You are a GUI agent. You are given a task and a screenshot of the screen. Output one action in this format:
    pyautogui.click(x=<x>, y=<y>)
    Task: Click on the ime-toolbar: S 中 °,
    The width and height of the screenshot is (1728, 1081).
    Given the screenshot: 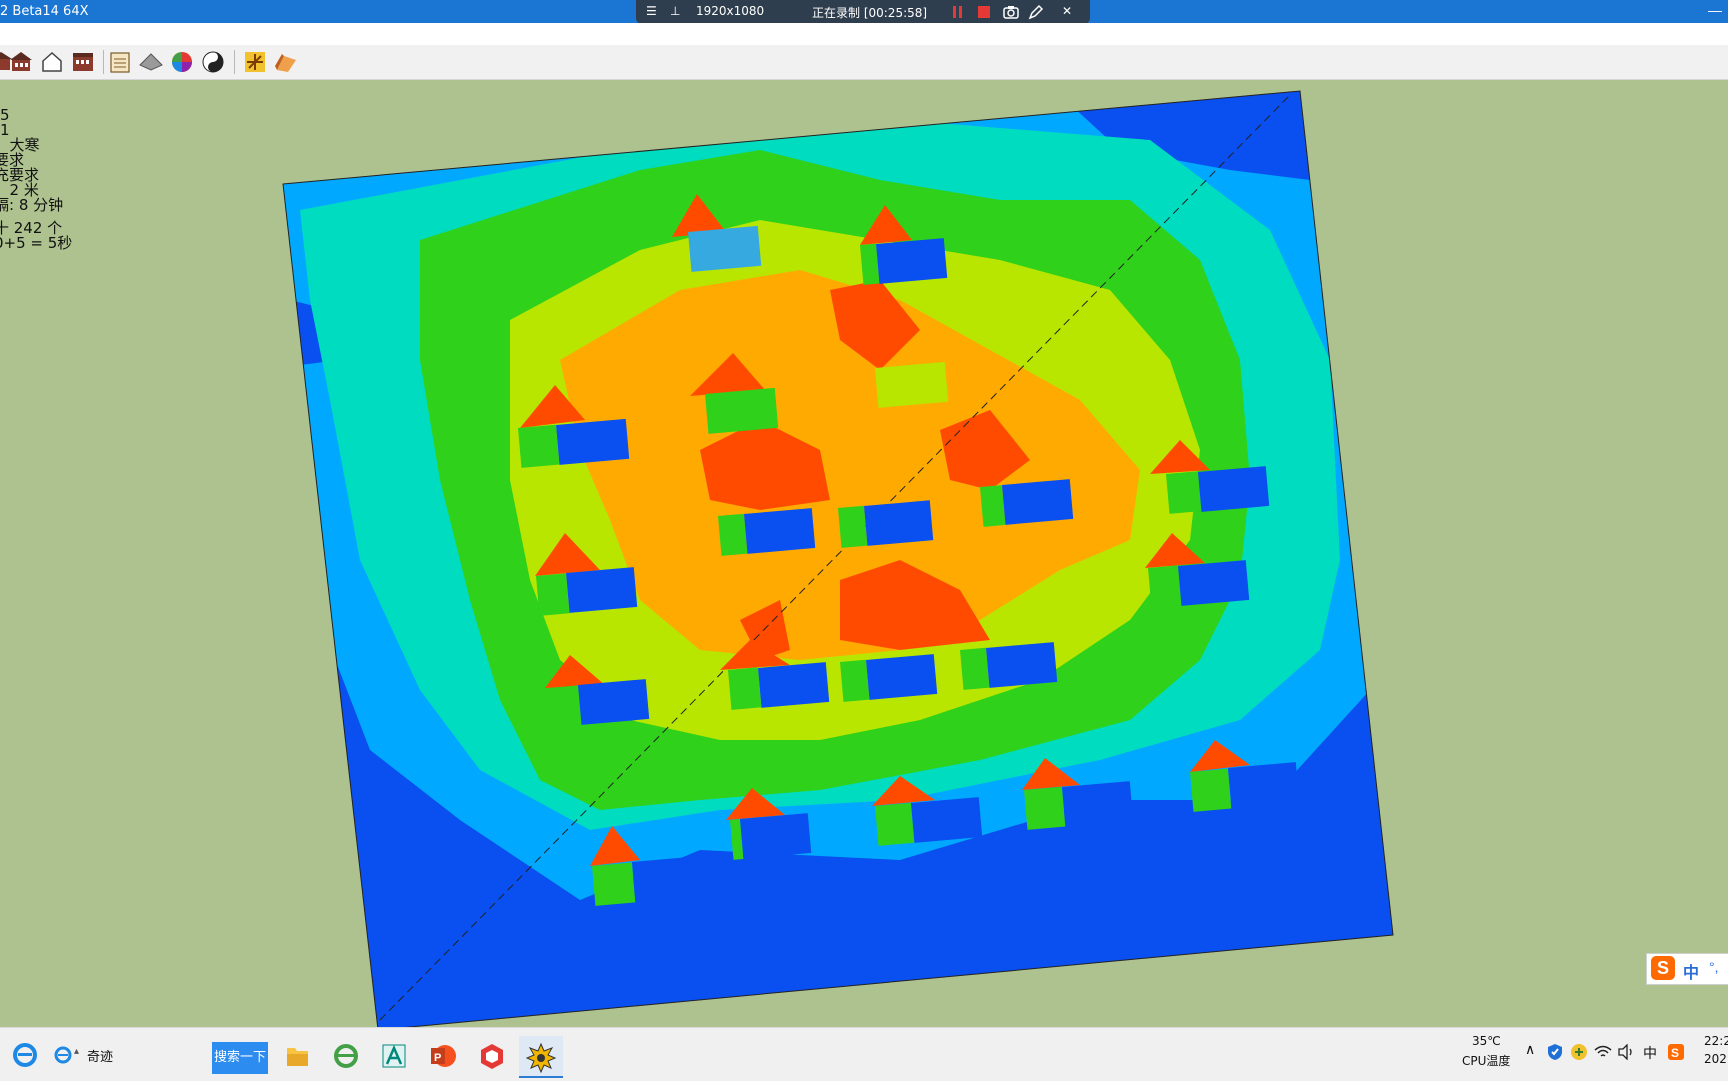 What is the action you would take?
    pyautogui.click(x=1687, y=969)
    